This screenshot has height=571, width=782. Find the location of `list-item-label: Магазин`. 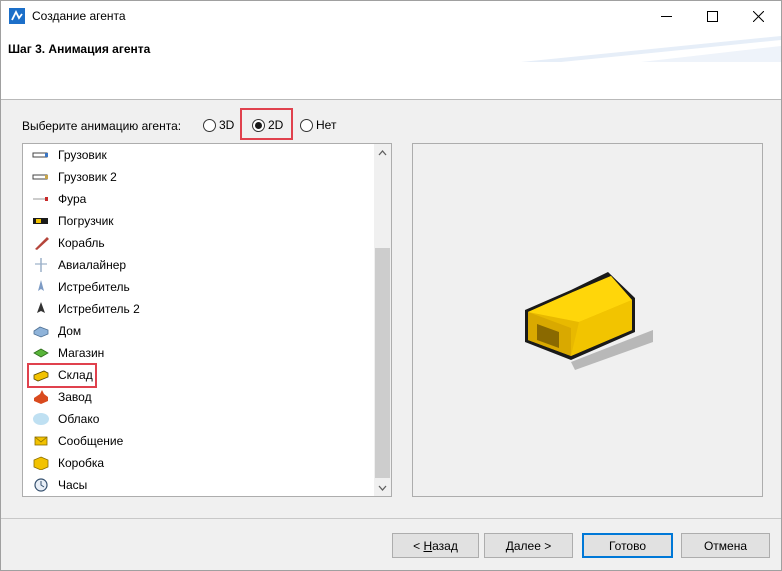

list-item-label: Магазин is located at coordinates (81, 353).